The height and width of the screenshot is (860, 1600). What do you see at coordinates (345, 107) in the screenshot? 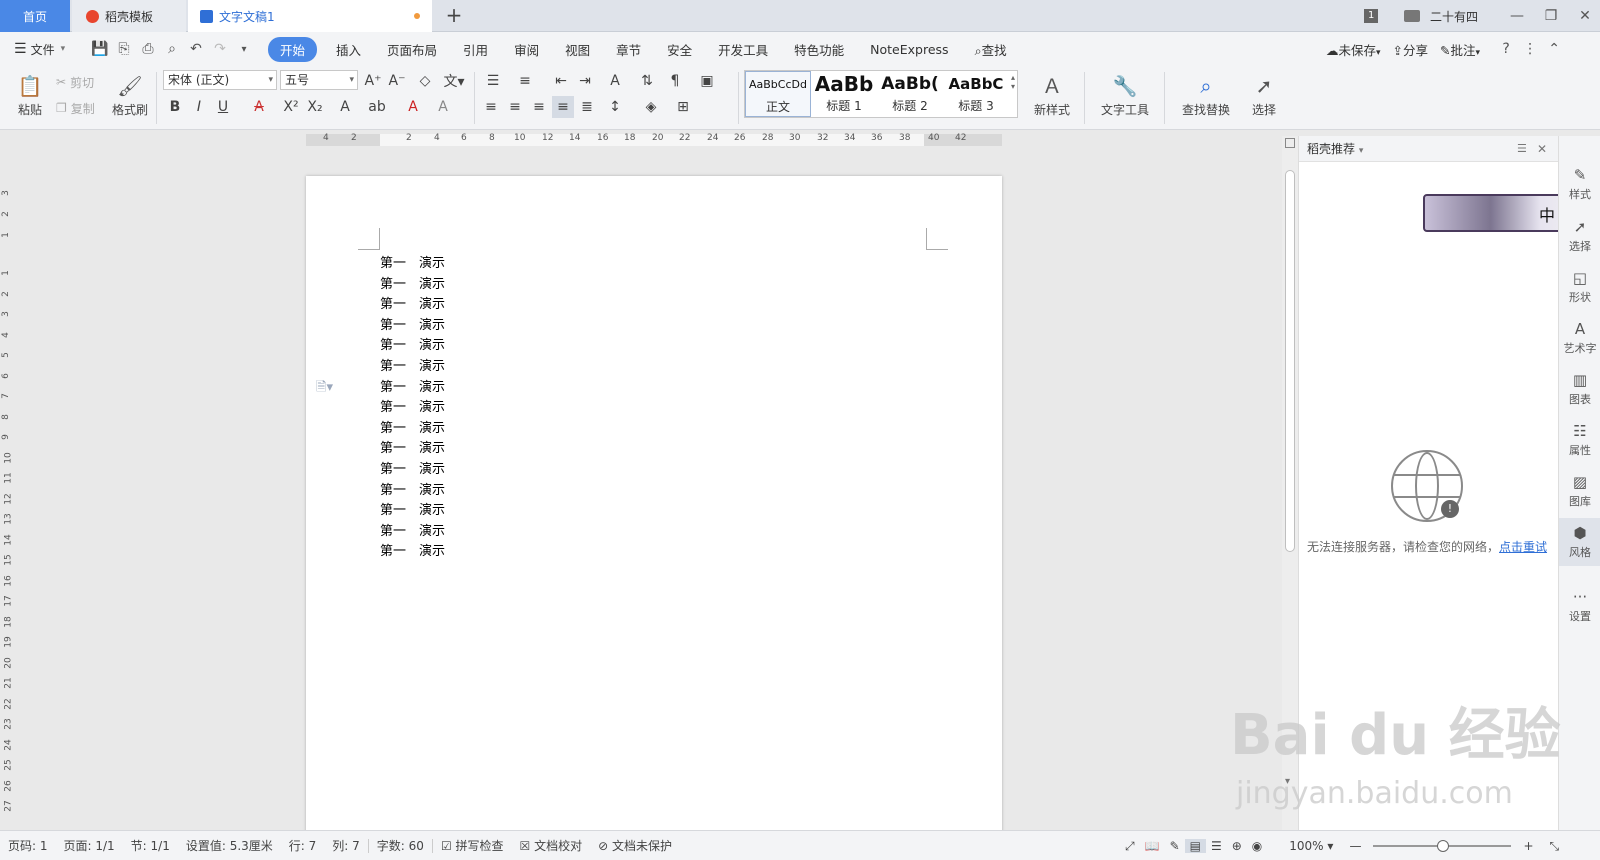
I see `text-effect-icon: A` at bounding box center [345, 107].